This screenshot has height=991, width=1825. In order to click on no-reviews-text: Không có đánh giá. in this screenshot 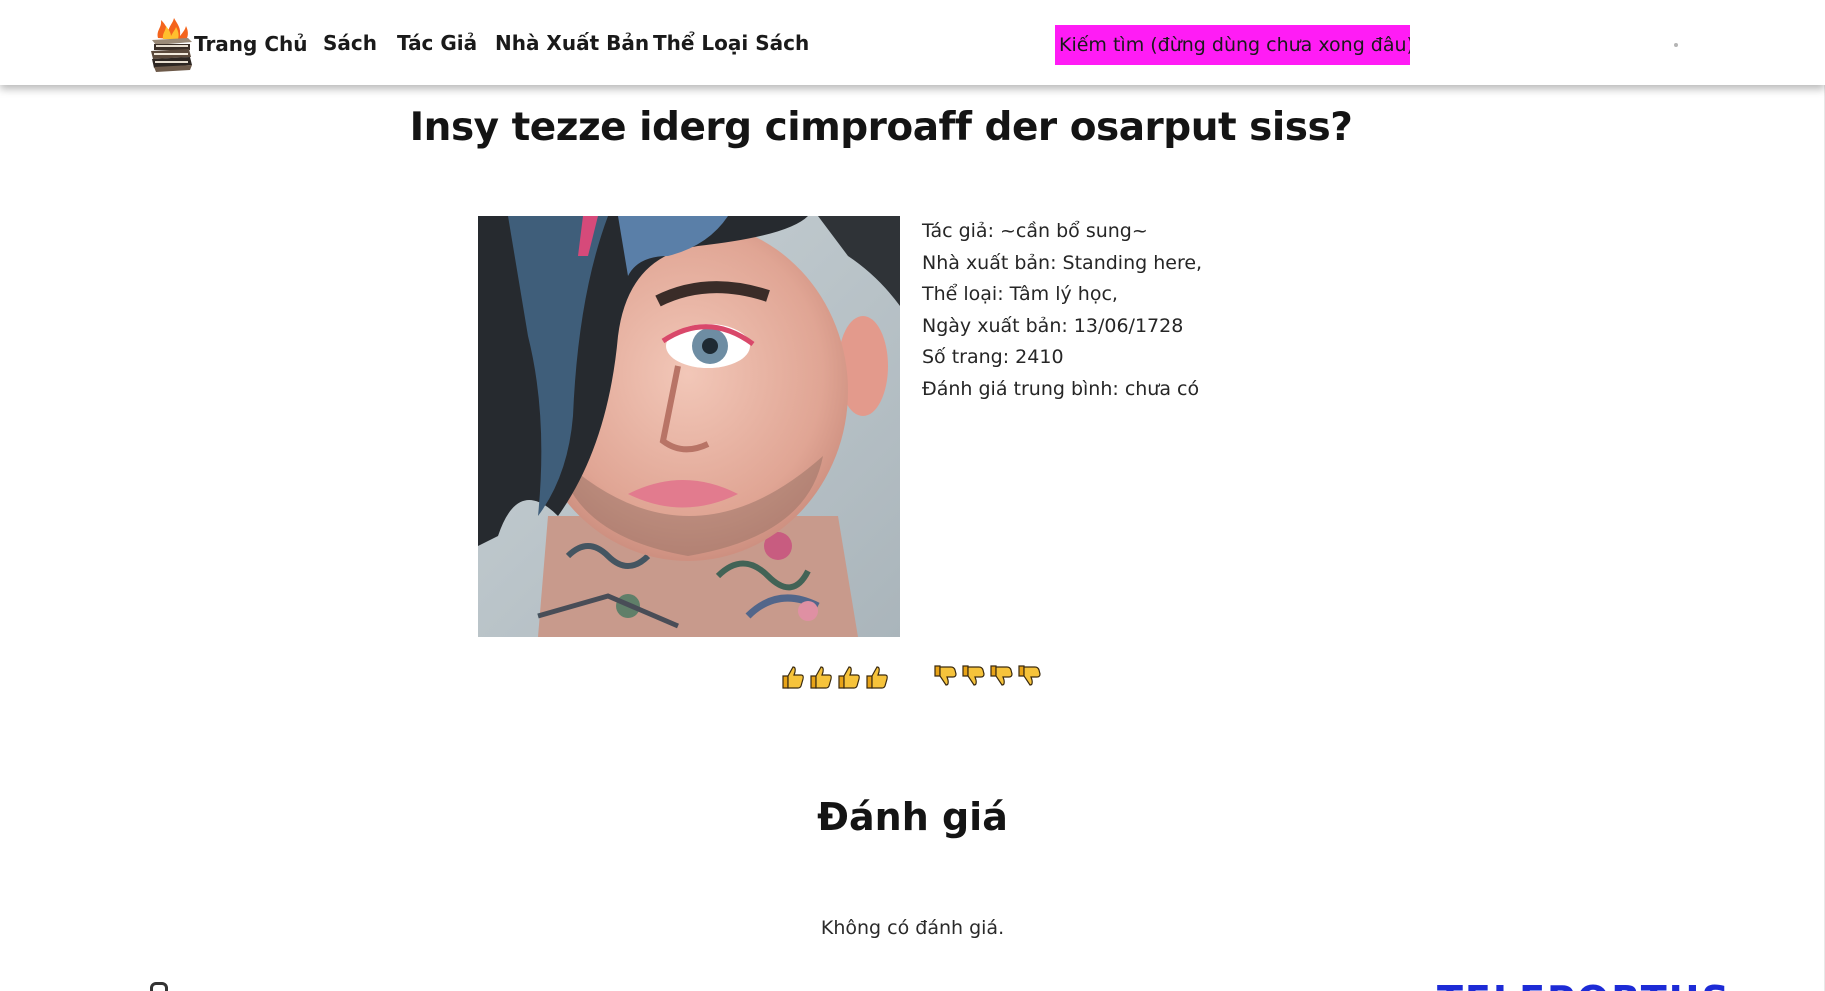, I will do `click(912, 928)`.